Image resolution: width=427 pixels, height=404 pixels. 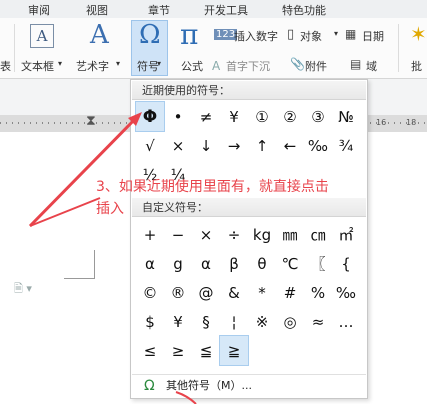 I want to click on annotation-line-1: 3、如果近期使用里面有，就直接点击, so click(x=212, y=187).